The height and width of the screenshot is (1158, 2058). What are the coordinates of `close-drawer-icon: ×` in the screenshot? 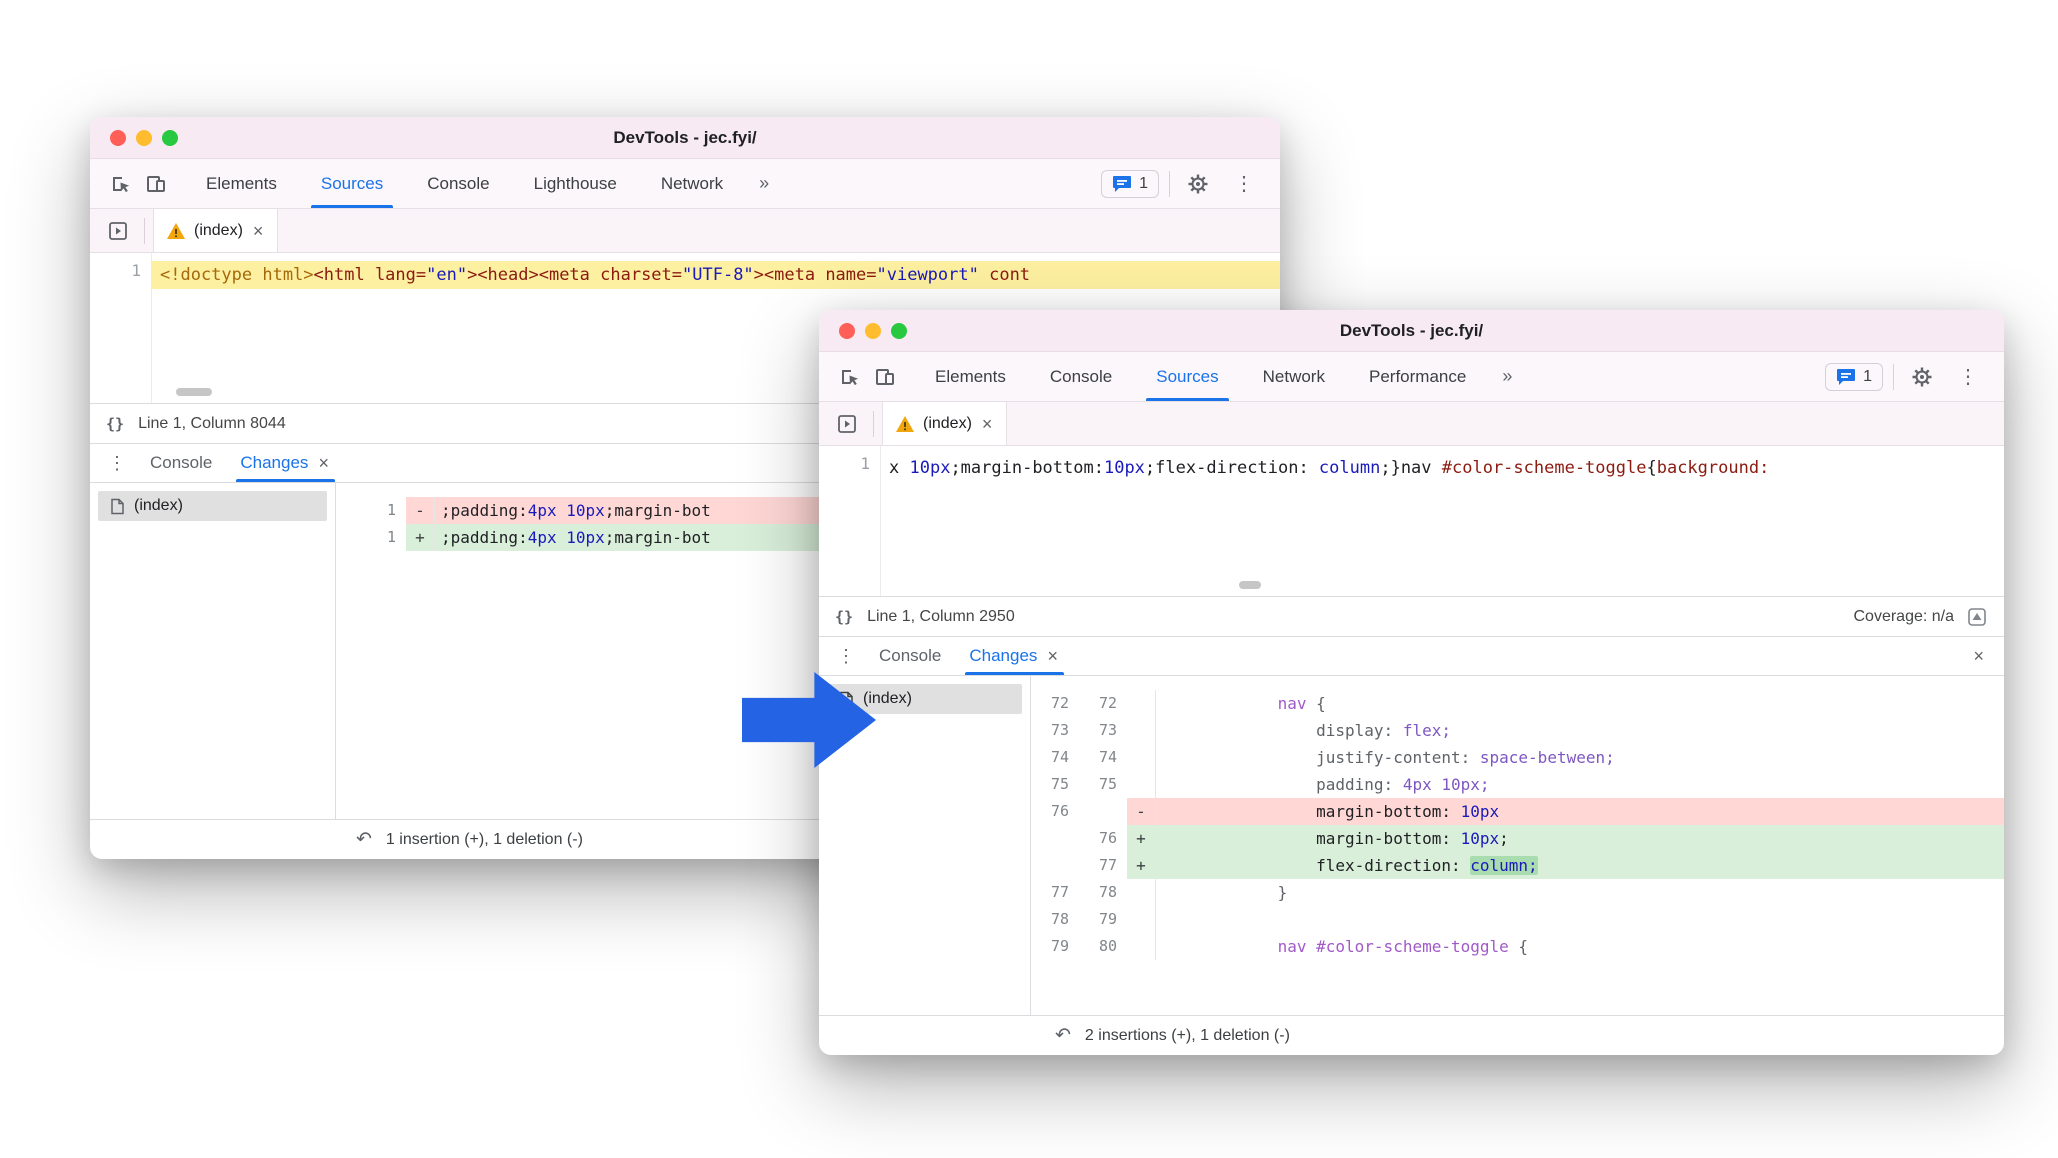 It's located at (1983, 656).